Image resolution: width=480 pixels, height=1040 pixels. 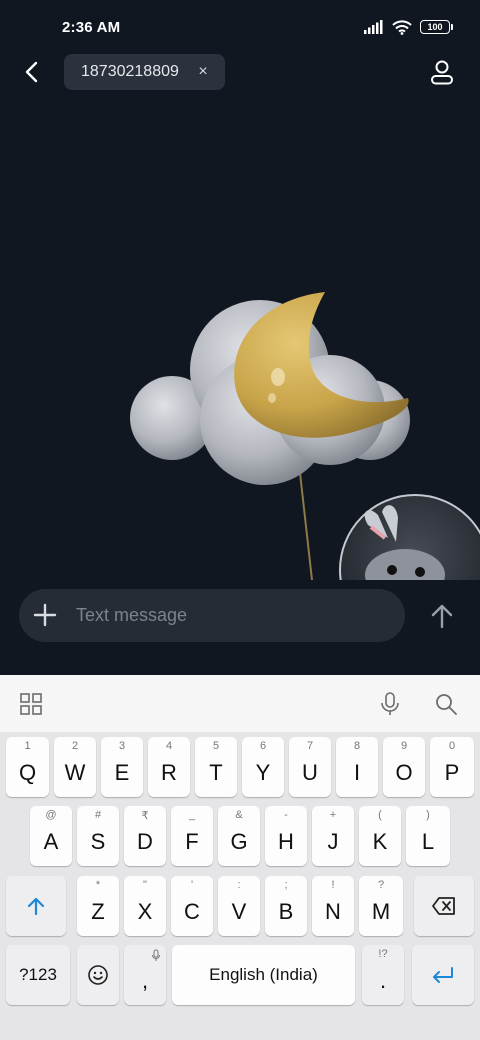 I want to click on key-hint: @, so click(x=51, y=815).